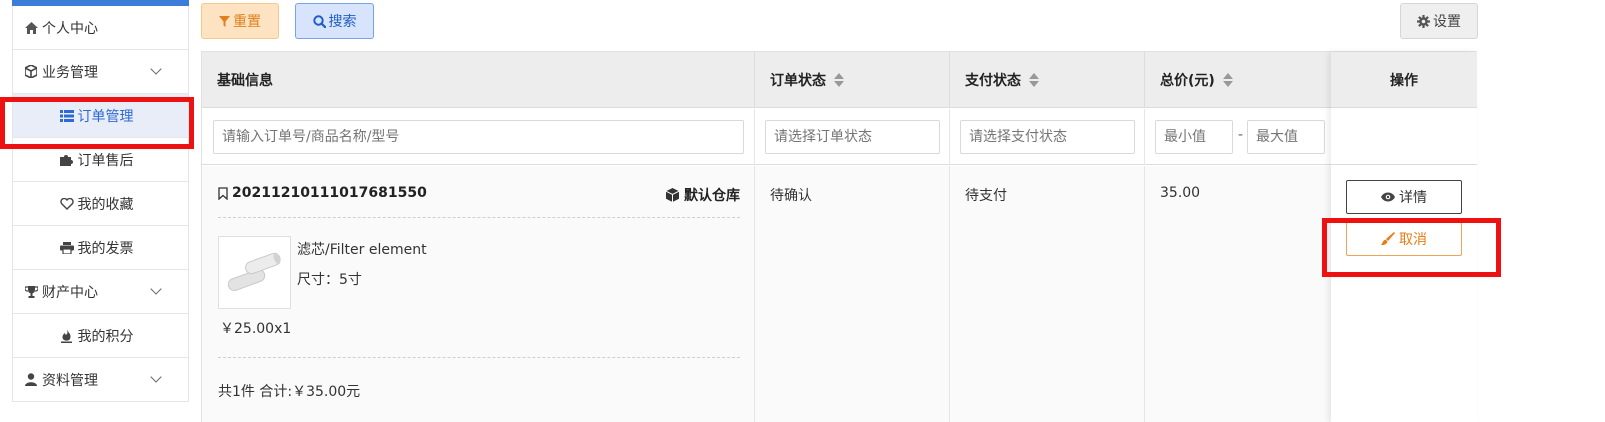 This screenshot has width=1605, height=422. I want to click on heart-icon, so click(66, 204).